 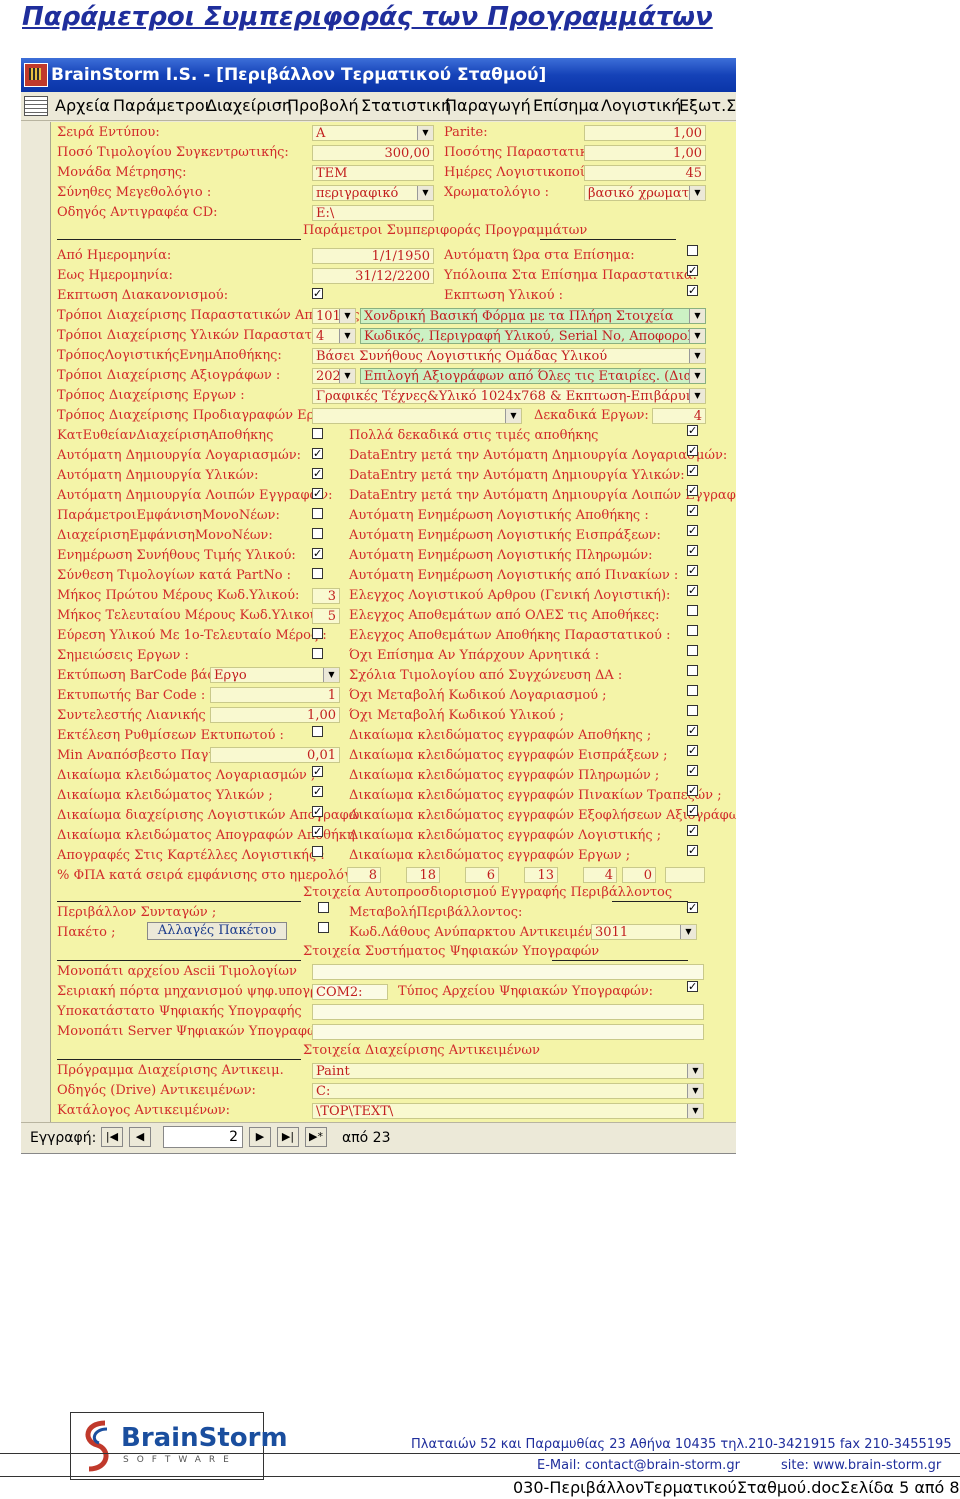 What do you see at coordinates (644, 932) in the screenshot?
I see `kod-lathous-select: 3011 ▼` at bounding box center [644, 932].